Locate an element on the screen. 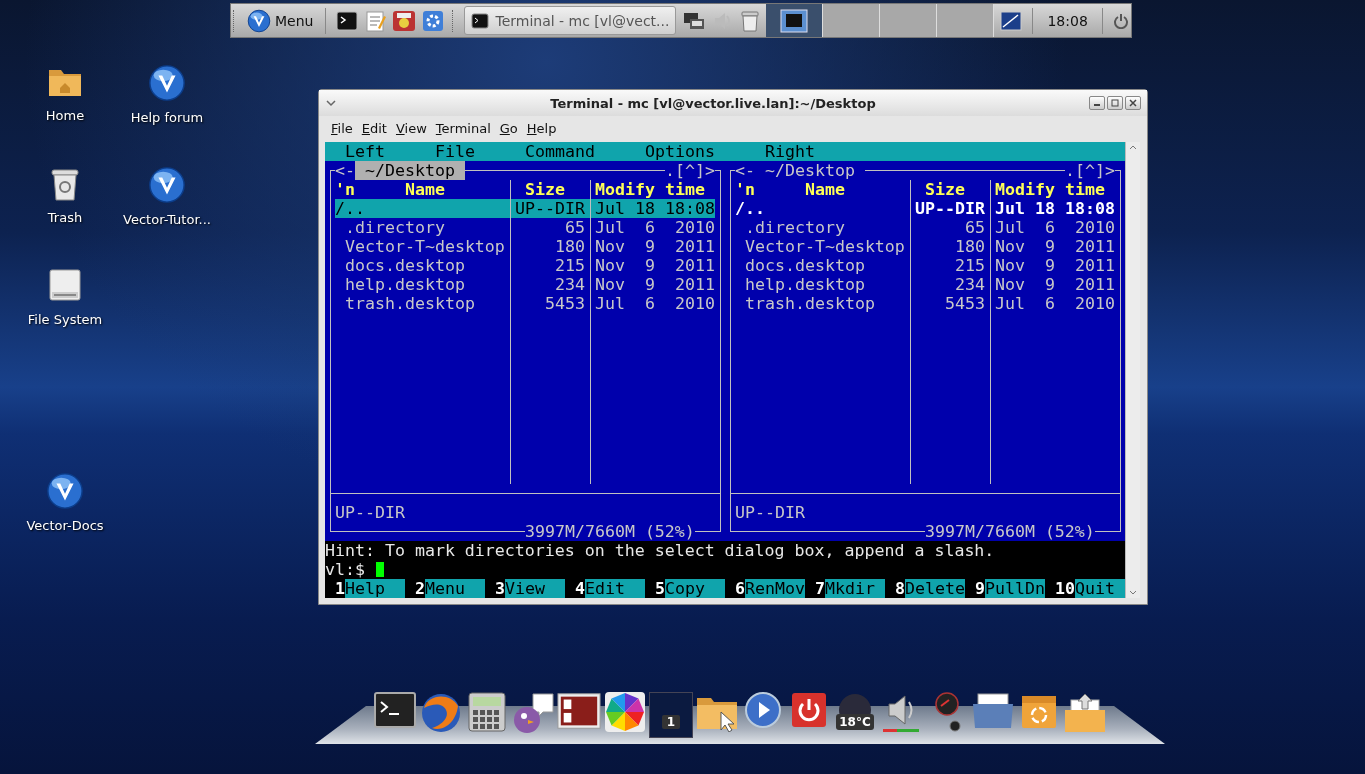 The image size is (1365, 774). app-icon is located at coordinates (404, 20).